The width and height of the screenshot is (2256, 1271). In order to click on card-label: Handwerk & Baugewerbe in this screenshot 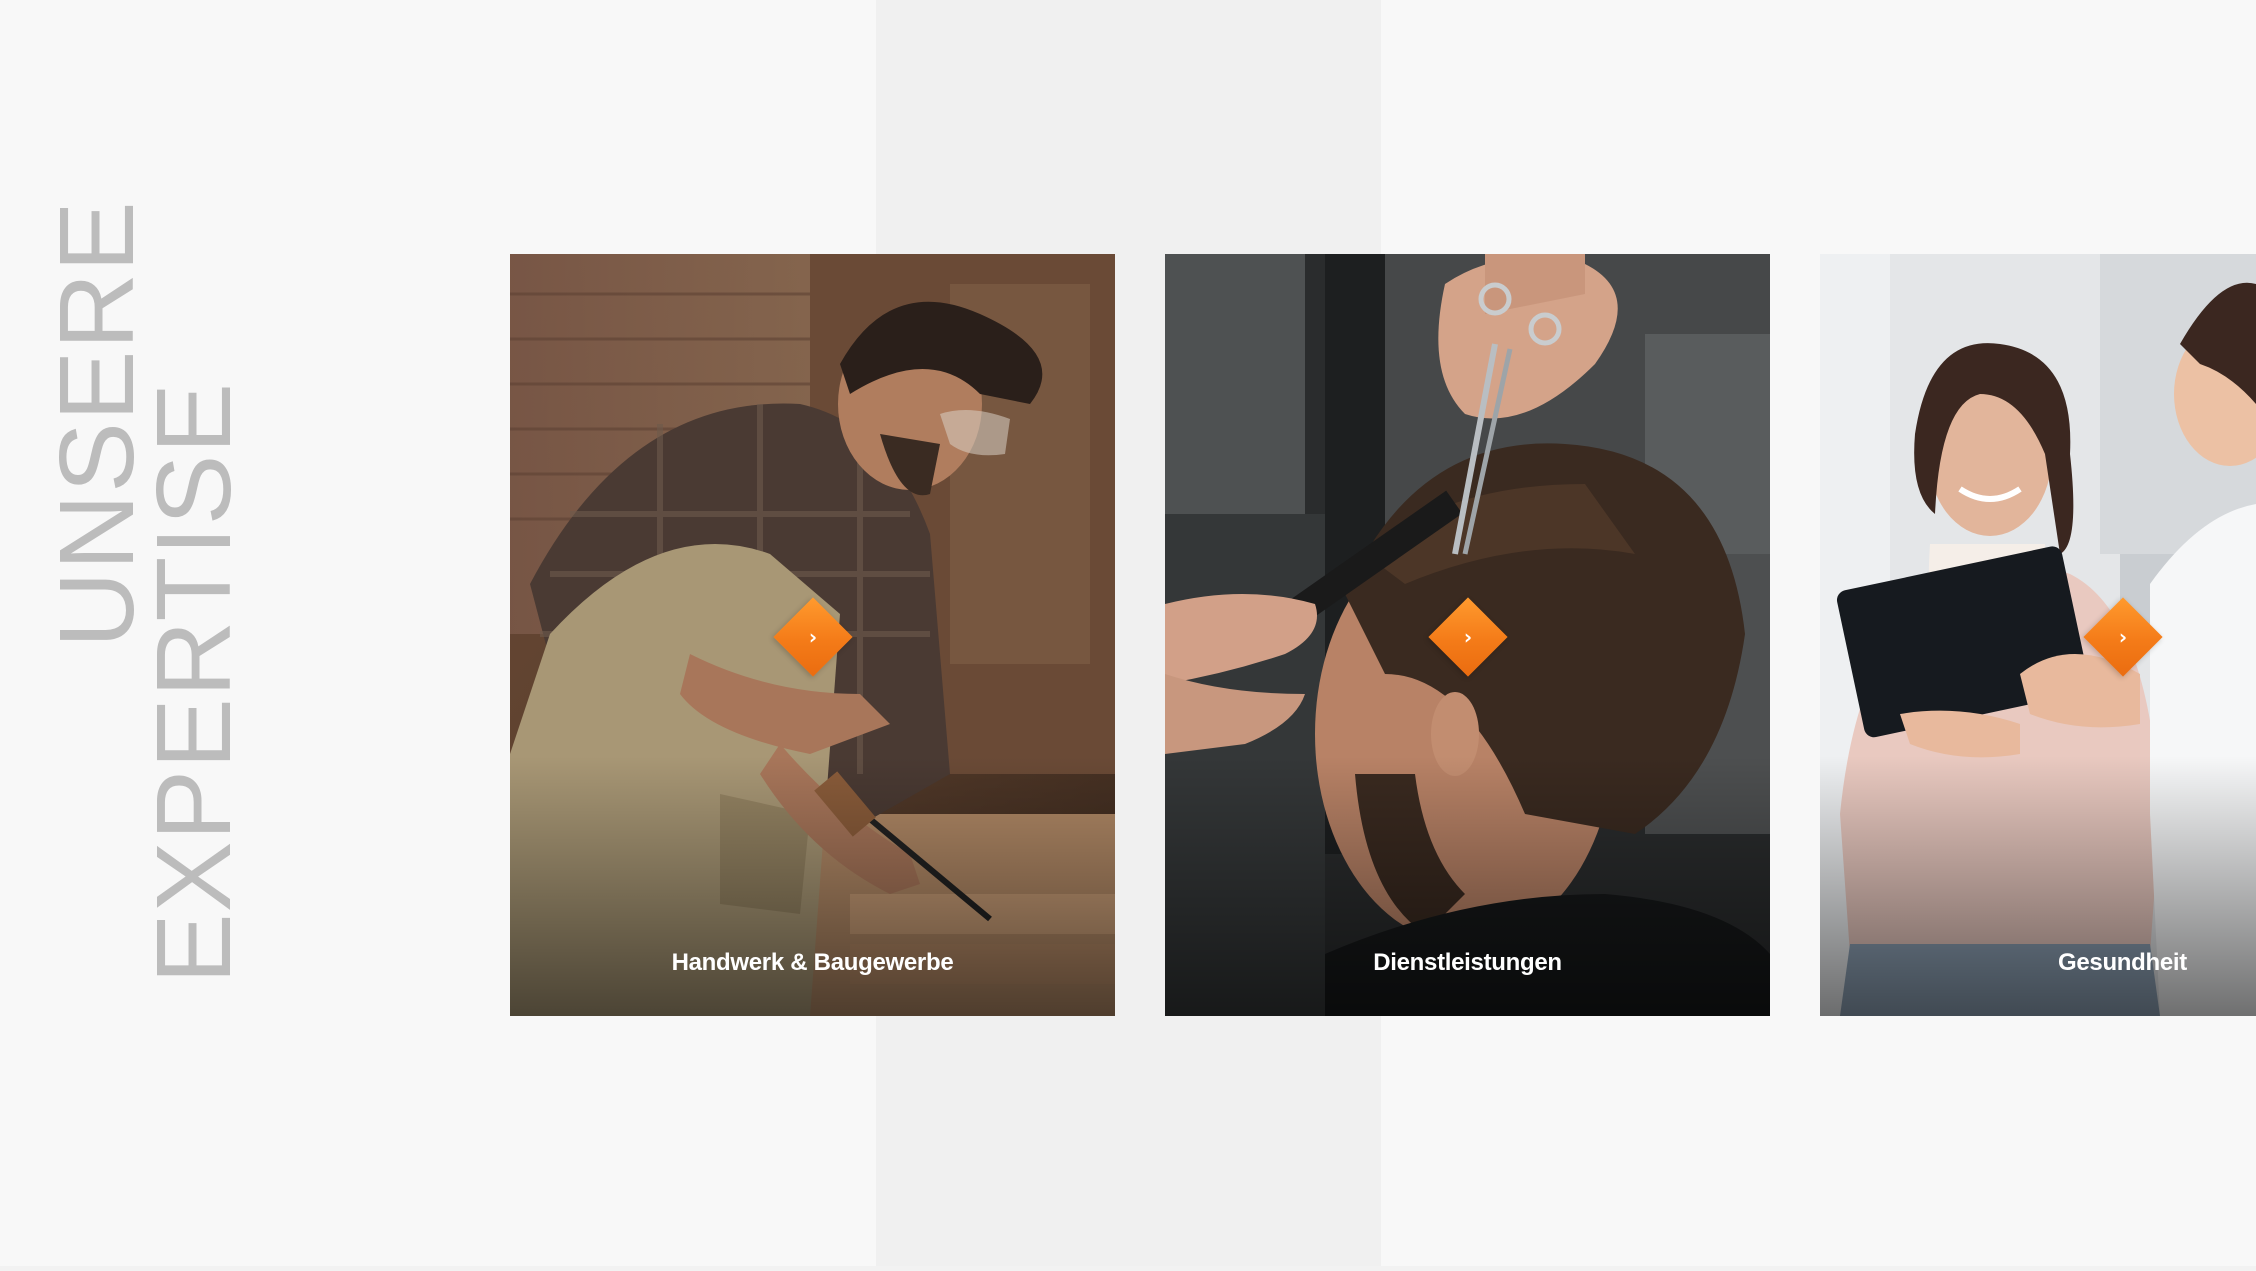, I will do `click(812, 962)`.